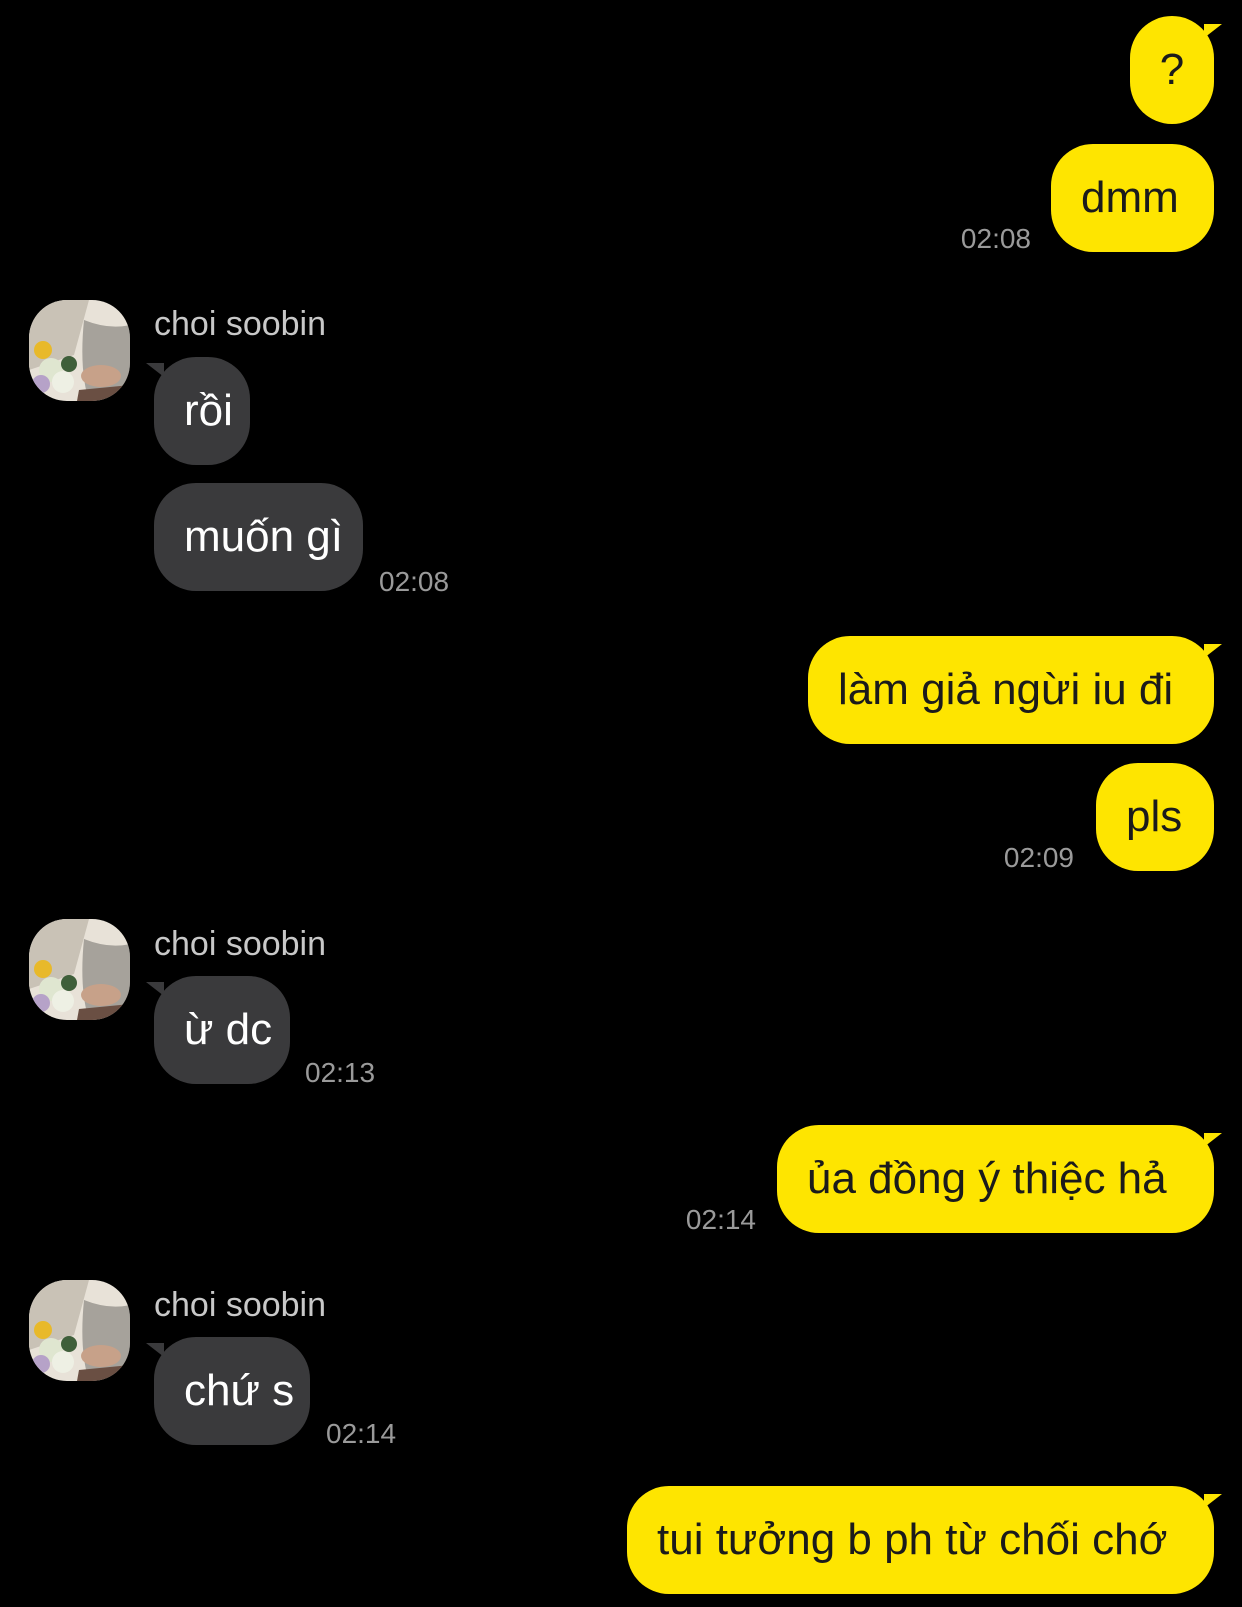 The height and width of the screenshot is (1607, 1242). I want to click on incoming-message-bubble: chứ s, so click(228, 1391).